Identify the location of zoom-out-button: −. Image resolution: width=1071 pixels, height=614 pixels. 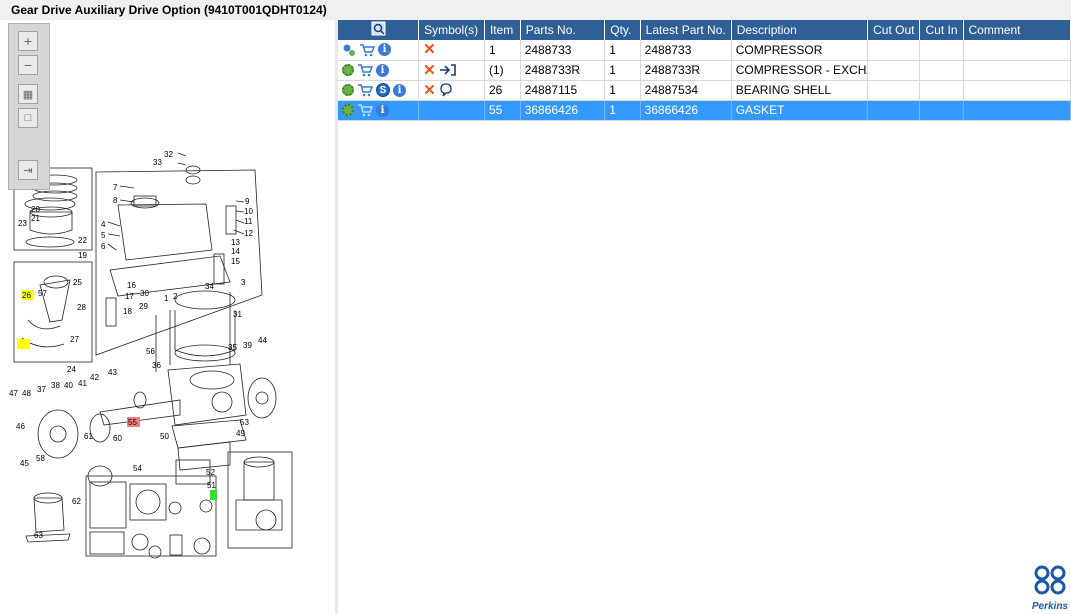
(28, 65).